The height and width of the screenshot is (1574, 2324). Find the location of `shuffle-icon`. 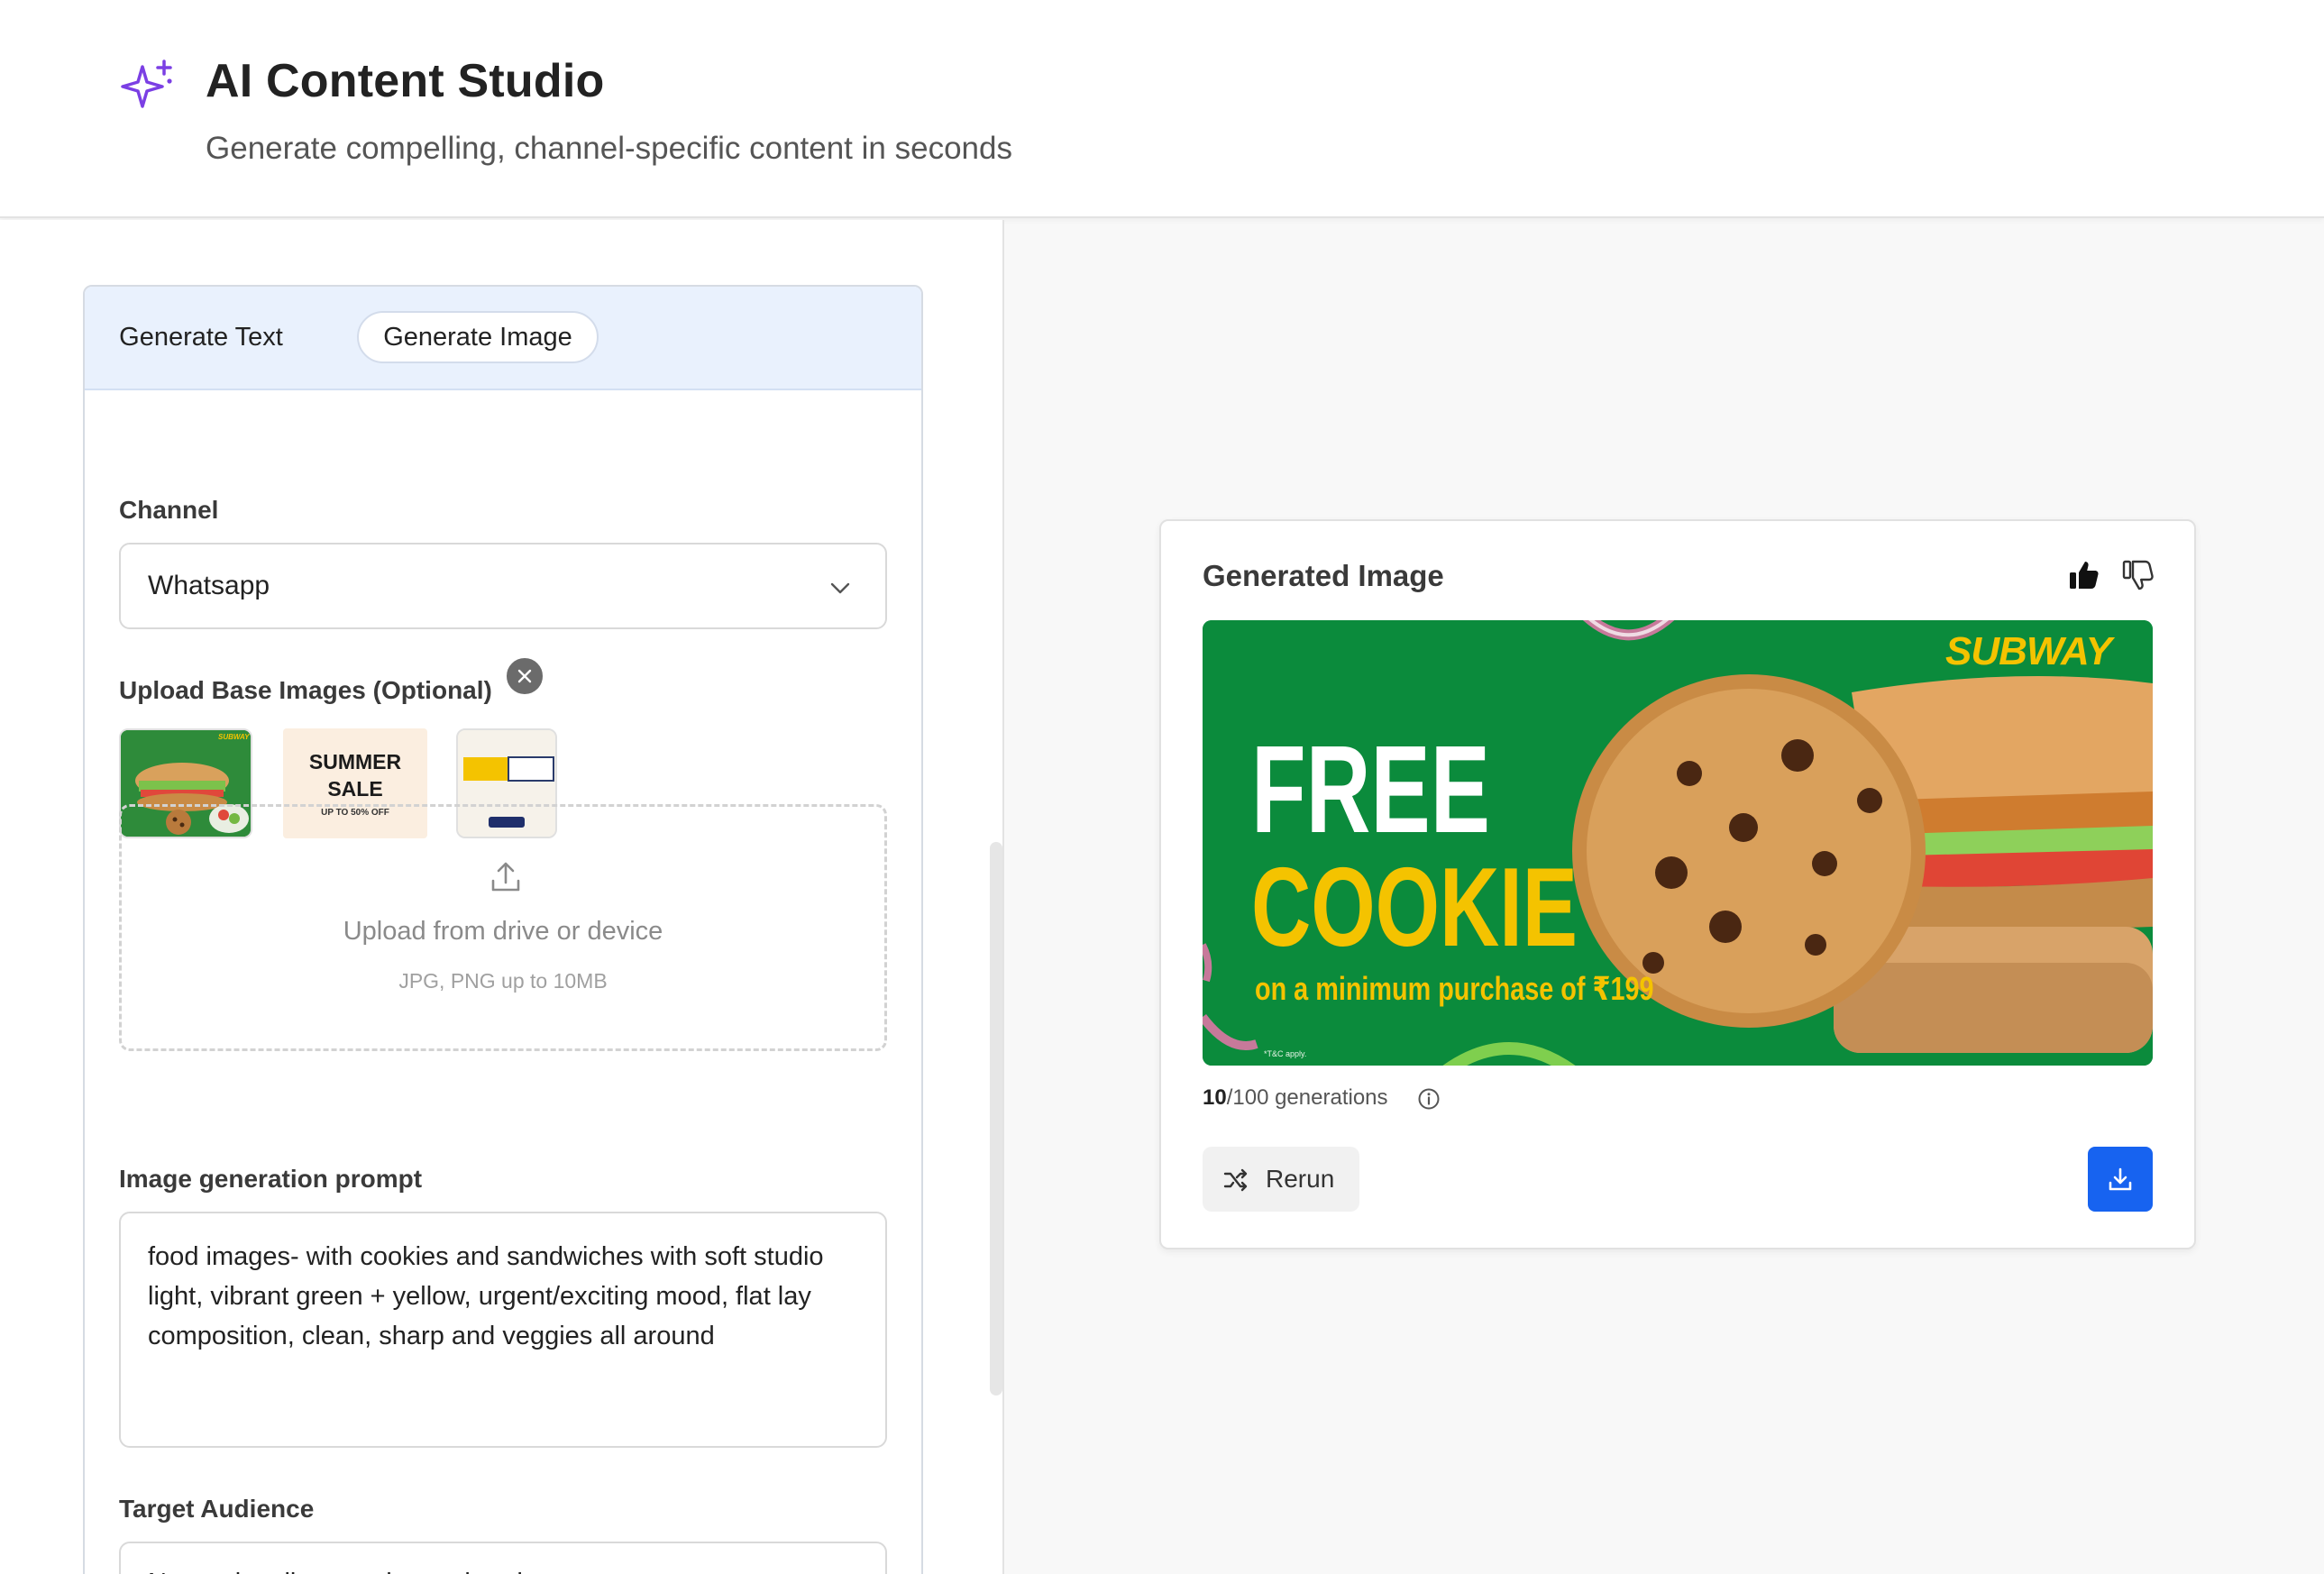

shuffle-icon is located at coordinates (1235, 1180).